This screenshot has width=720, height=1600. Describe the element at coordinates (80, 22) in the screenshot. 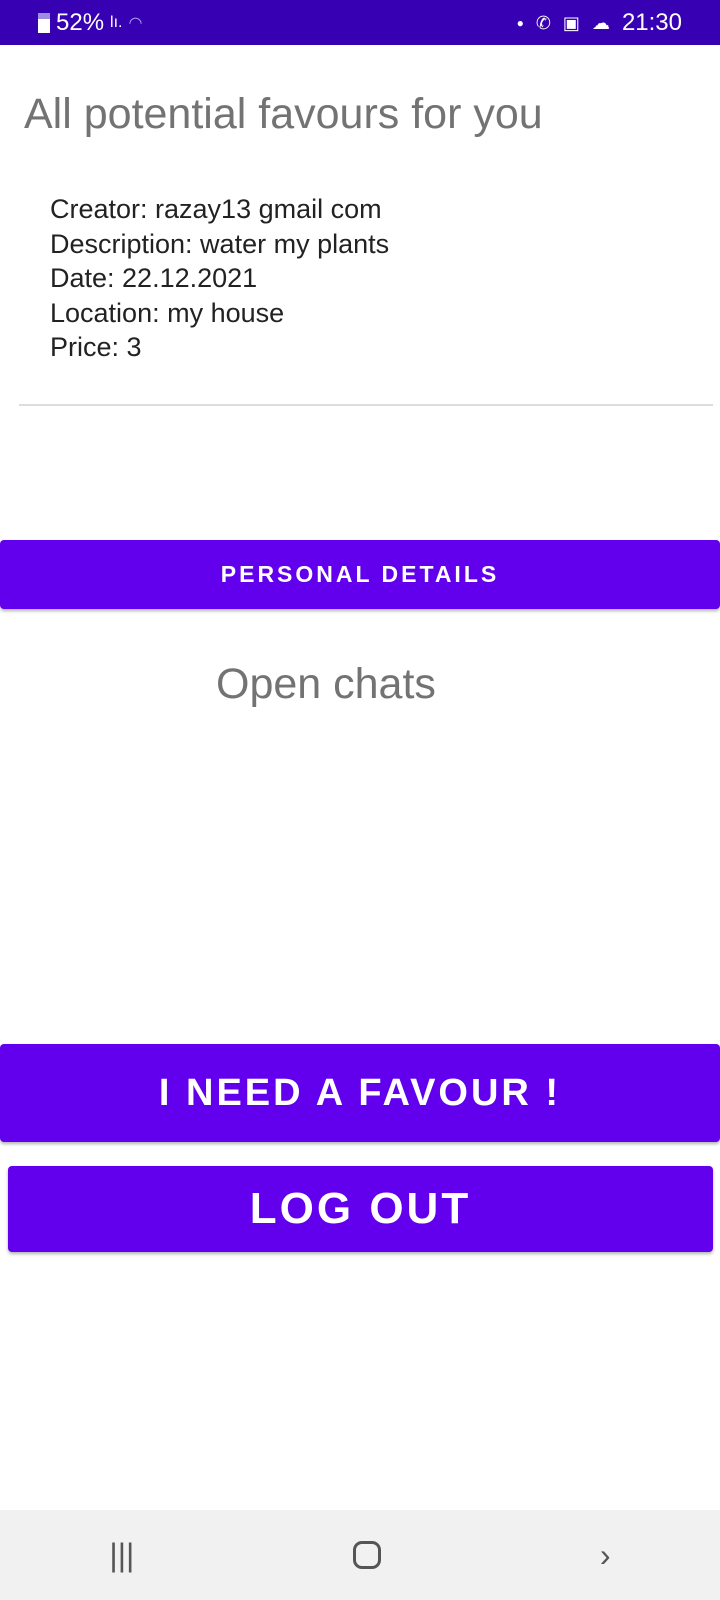

I see `battery-level: 52%` at that location.